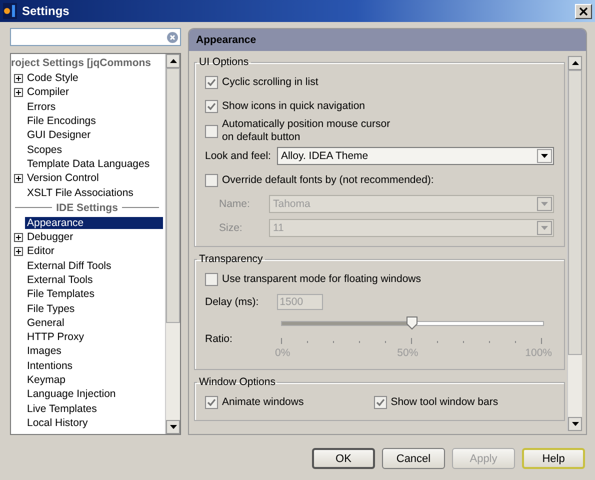 The image size is (595, 480). I want to click on group-title: UI Options, so click(224, 62).